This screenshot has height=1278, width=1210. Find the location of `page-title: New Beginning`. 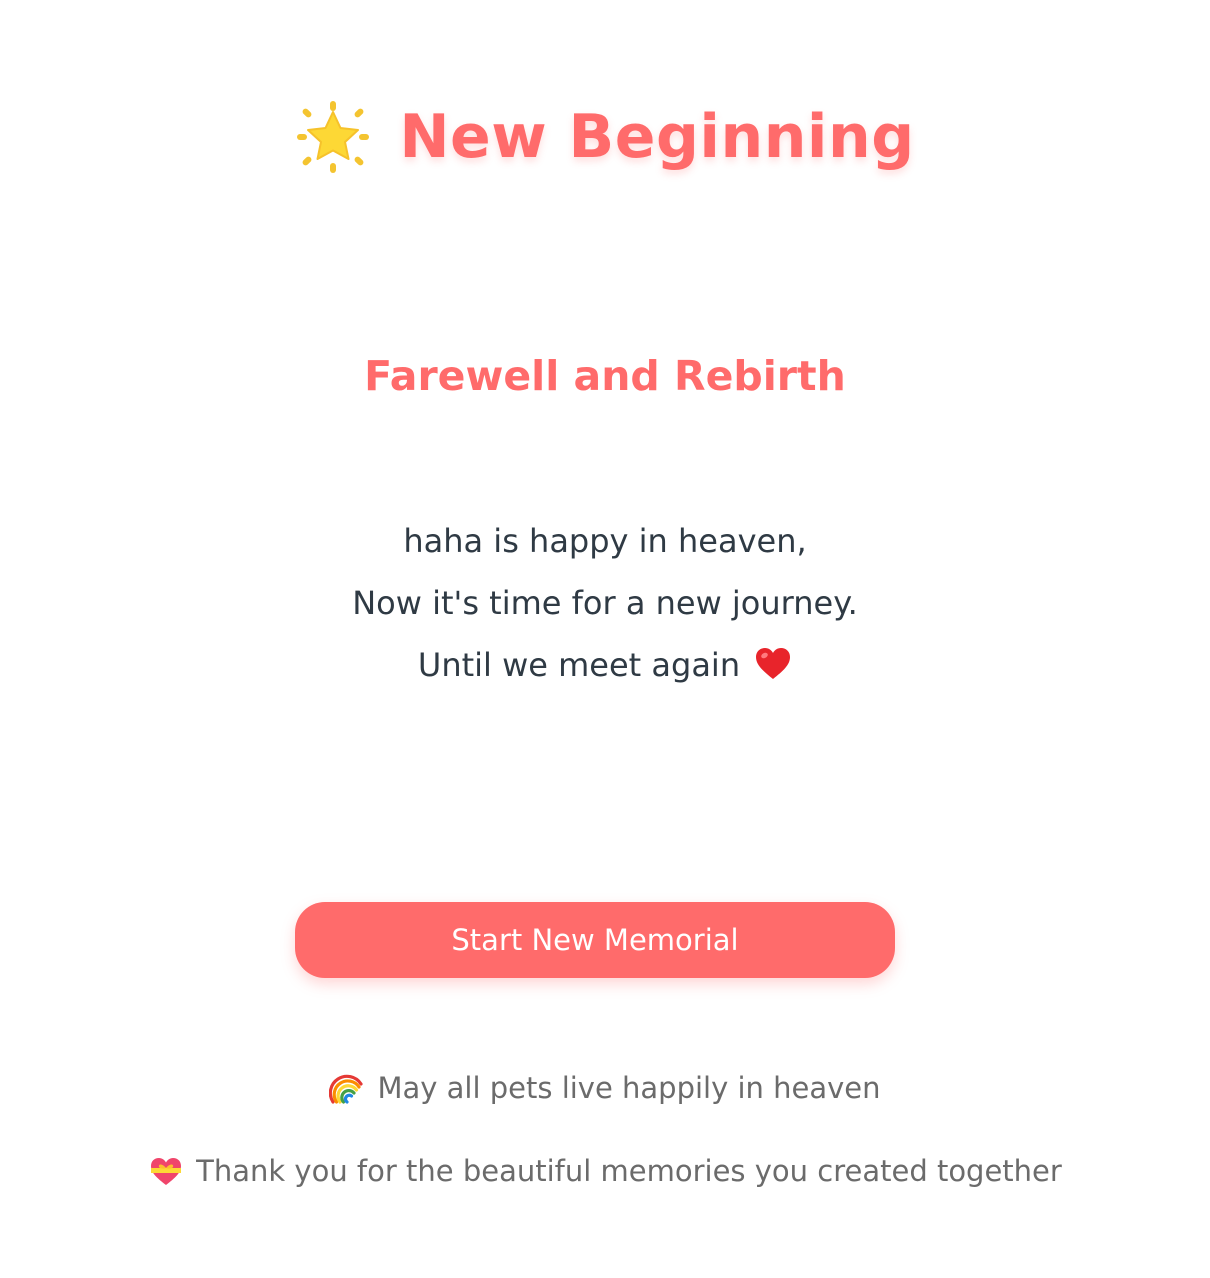

page-title: New Beginning is located at coordinates (657, 137).